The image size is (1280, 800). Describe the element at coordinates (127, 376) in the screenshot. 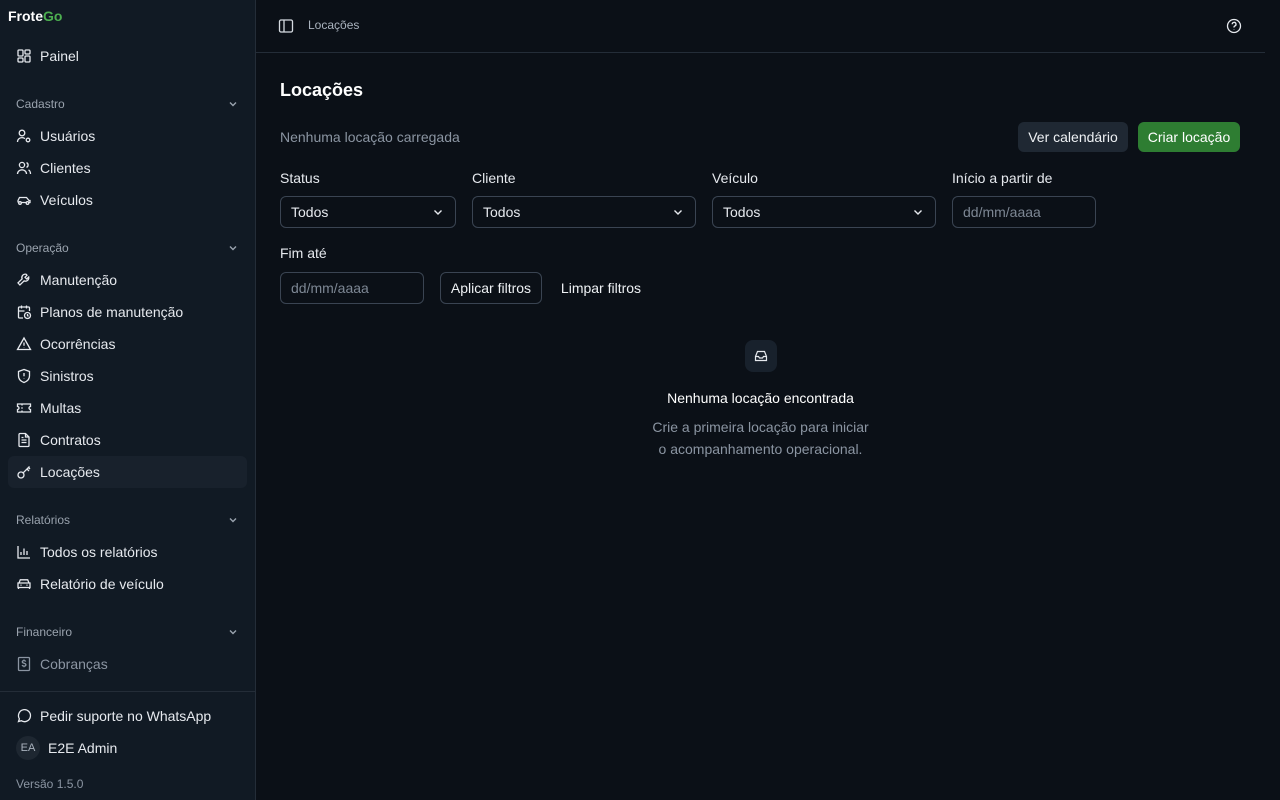

I see `sidebar-item-sinistros: Sinistros` at that location.